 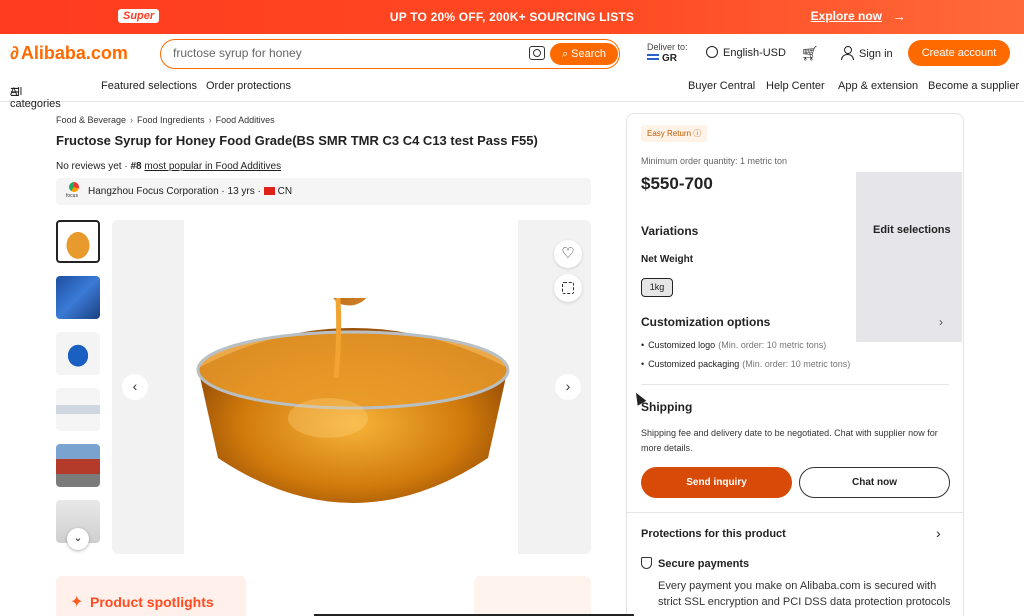 I want to click on heart-icon: ♡, so click(x=568, y=254).